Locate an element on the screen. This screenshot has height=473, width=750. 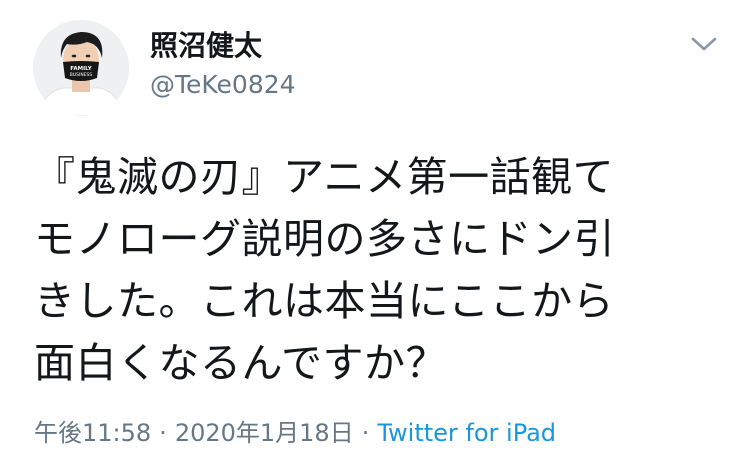
tweet-source-link: Twitter for iPad is located at coordinates (466, 433).